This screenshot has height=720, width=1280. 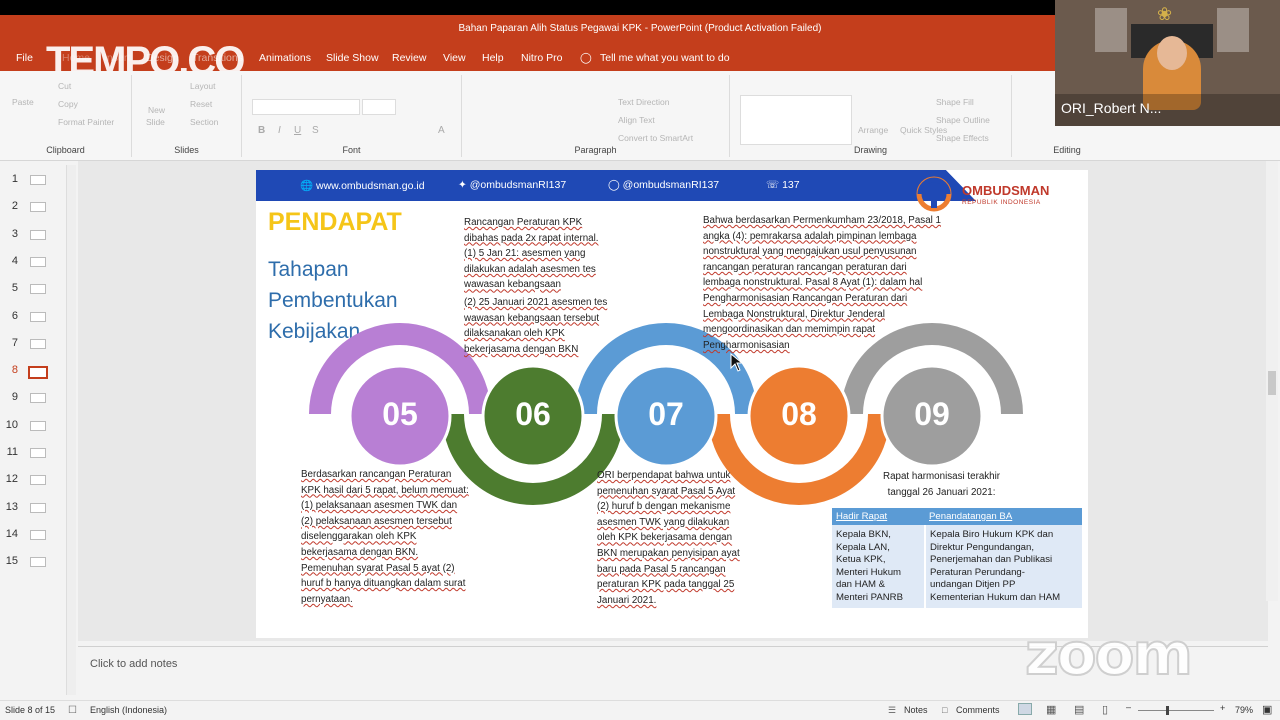 What do you see at coordinates (203, 86) in the screenshot?
I see `layout-button: Layout` at bounding box center [203, 86].